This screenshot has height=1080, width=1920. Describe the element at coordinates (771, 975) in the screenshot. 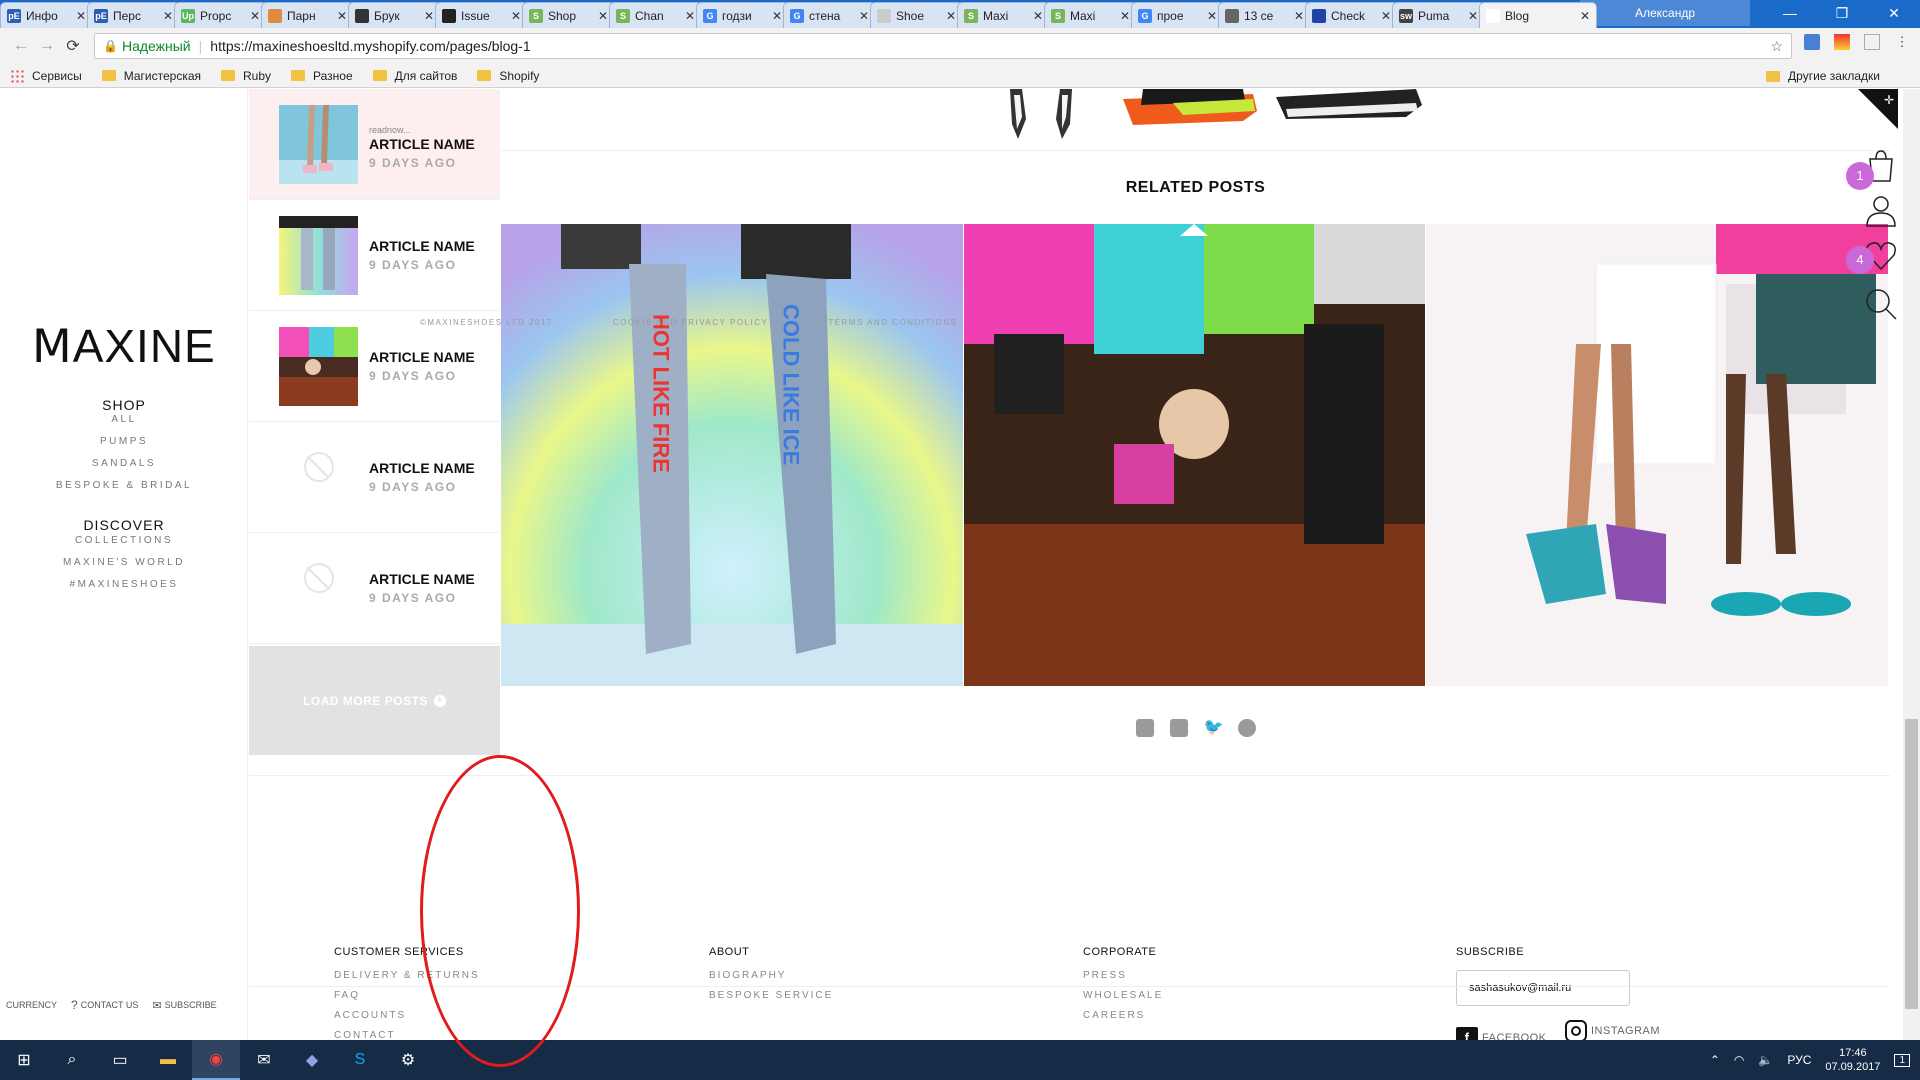

I see `footer-link: BIOGRAPHY` at that location.